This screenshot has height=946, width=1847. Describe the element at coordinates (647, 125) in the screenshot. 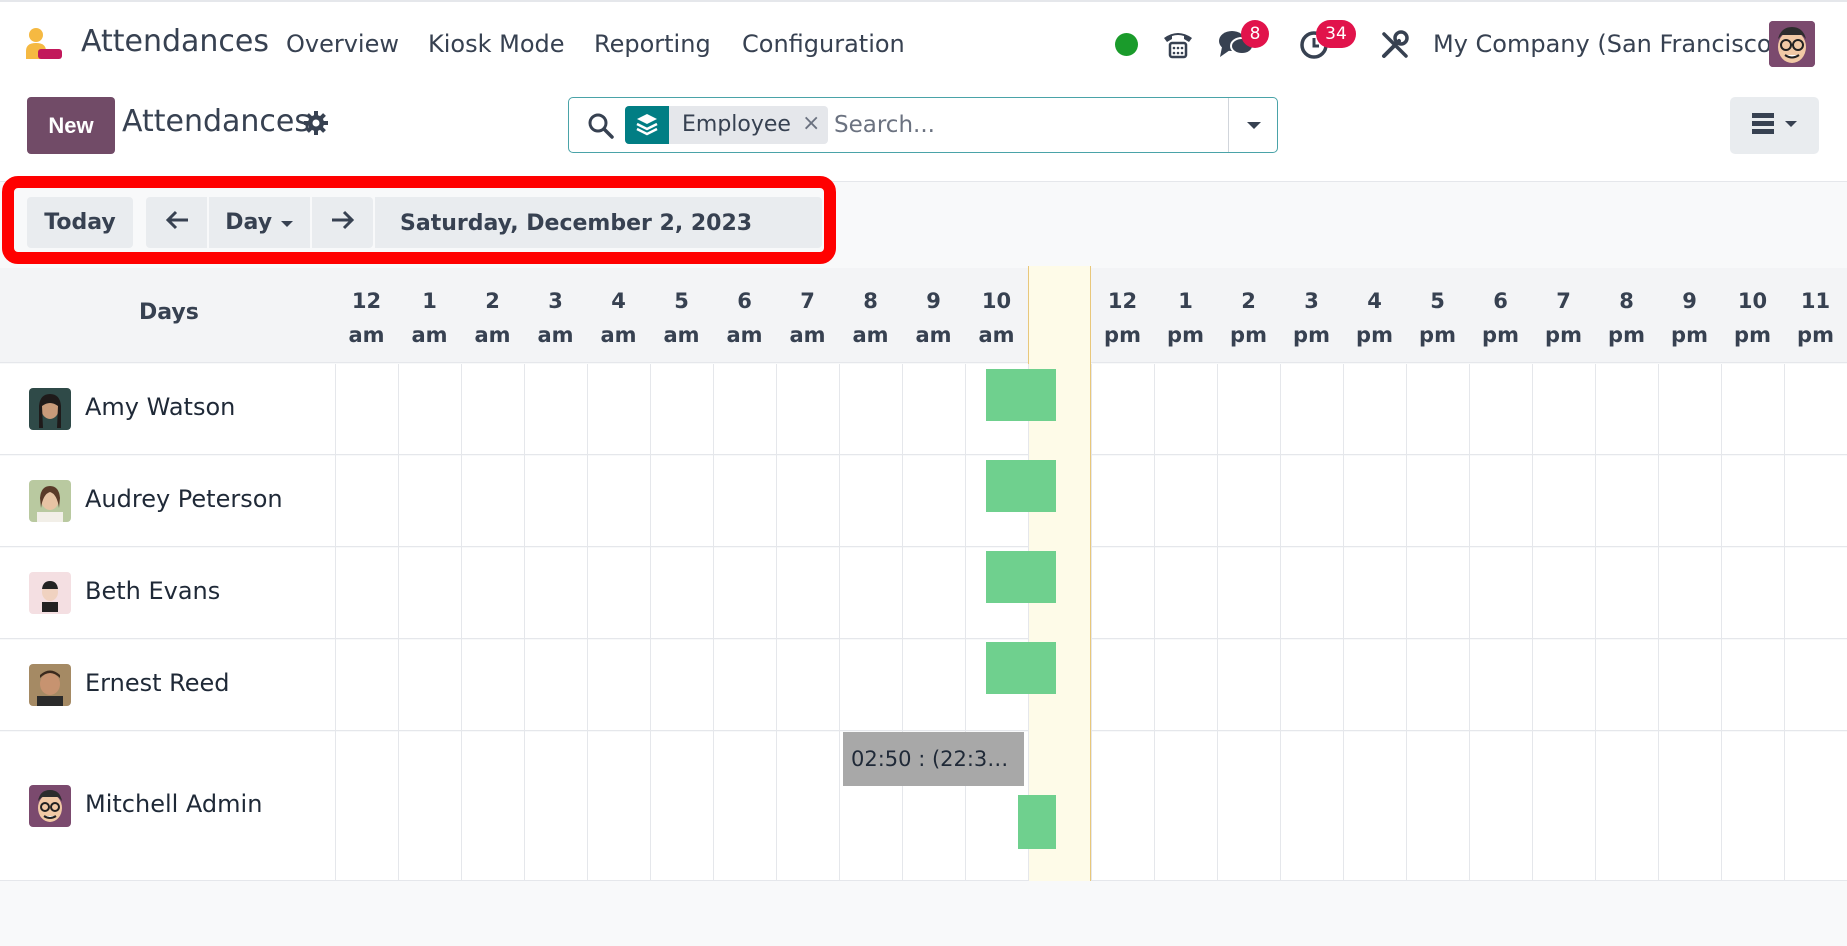

I see `group-by-layers-icon` at that location.